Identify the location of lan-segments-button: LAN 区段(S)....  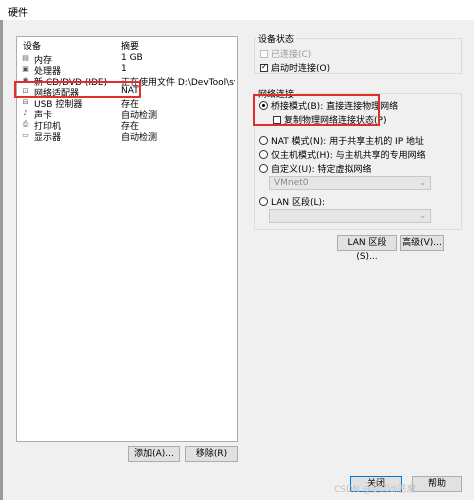
(367, 248).